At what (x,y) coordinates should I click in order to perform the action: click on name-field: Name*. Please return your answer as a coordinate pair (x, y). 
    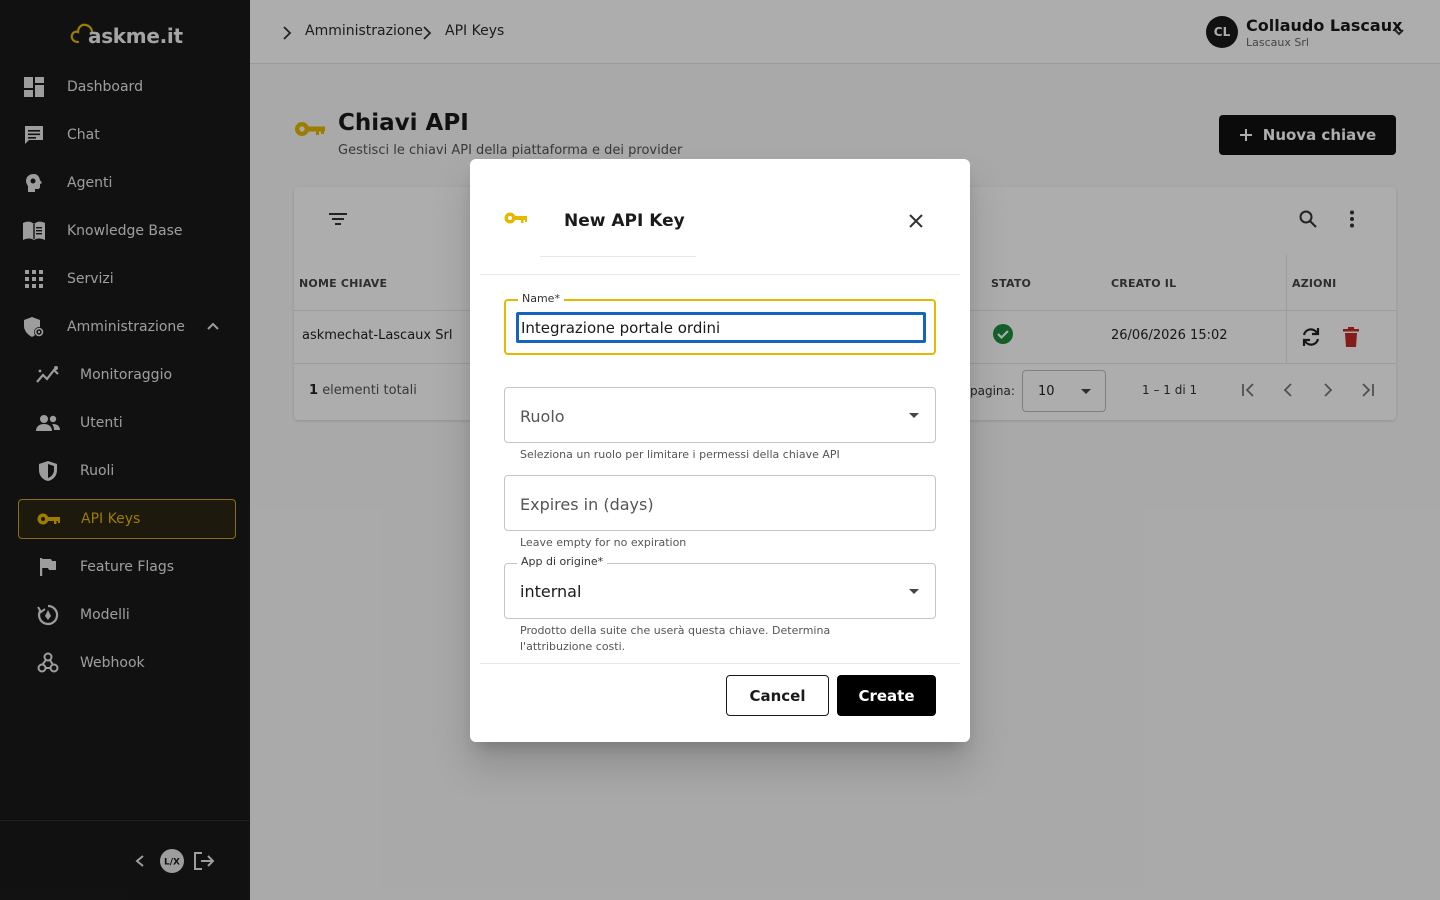
    Looking at the image, I should click on (720, 323).